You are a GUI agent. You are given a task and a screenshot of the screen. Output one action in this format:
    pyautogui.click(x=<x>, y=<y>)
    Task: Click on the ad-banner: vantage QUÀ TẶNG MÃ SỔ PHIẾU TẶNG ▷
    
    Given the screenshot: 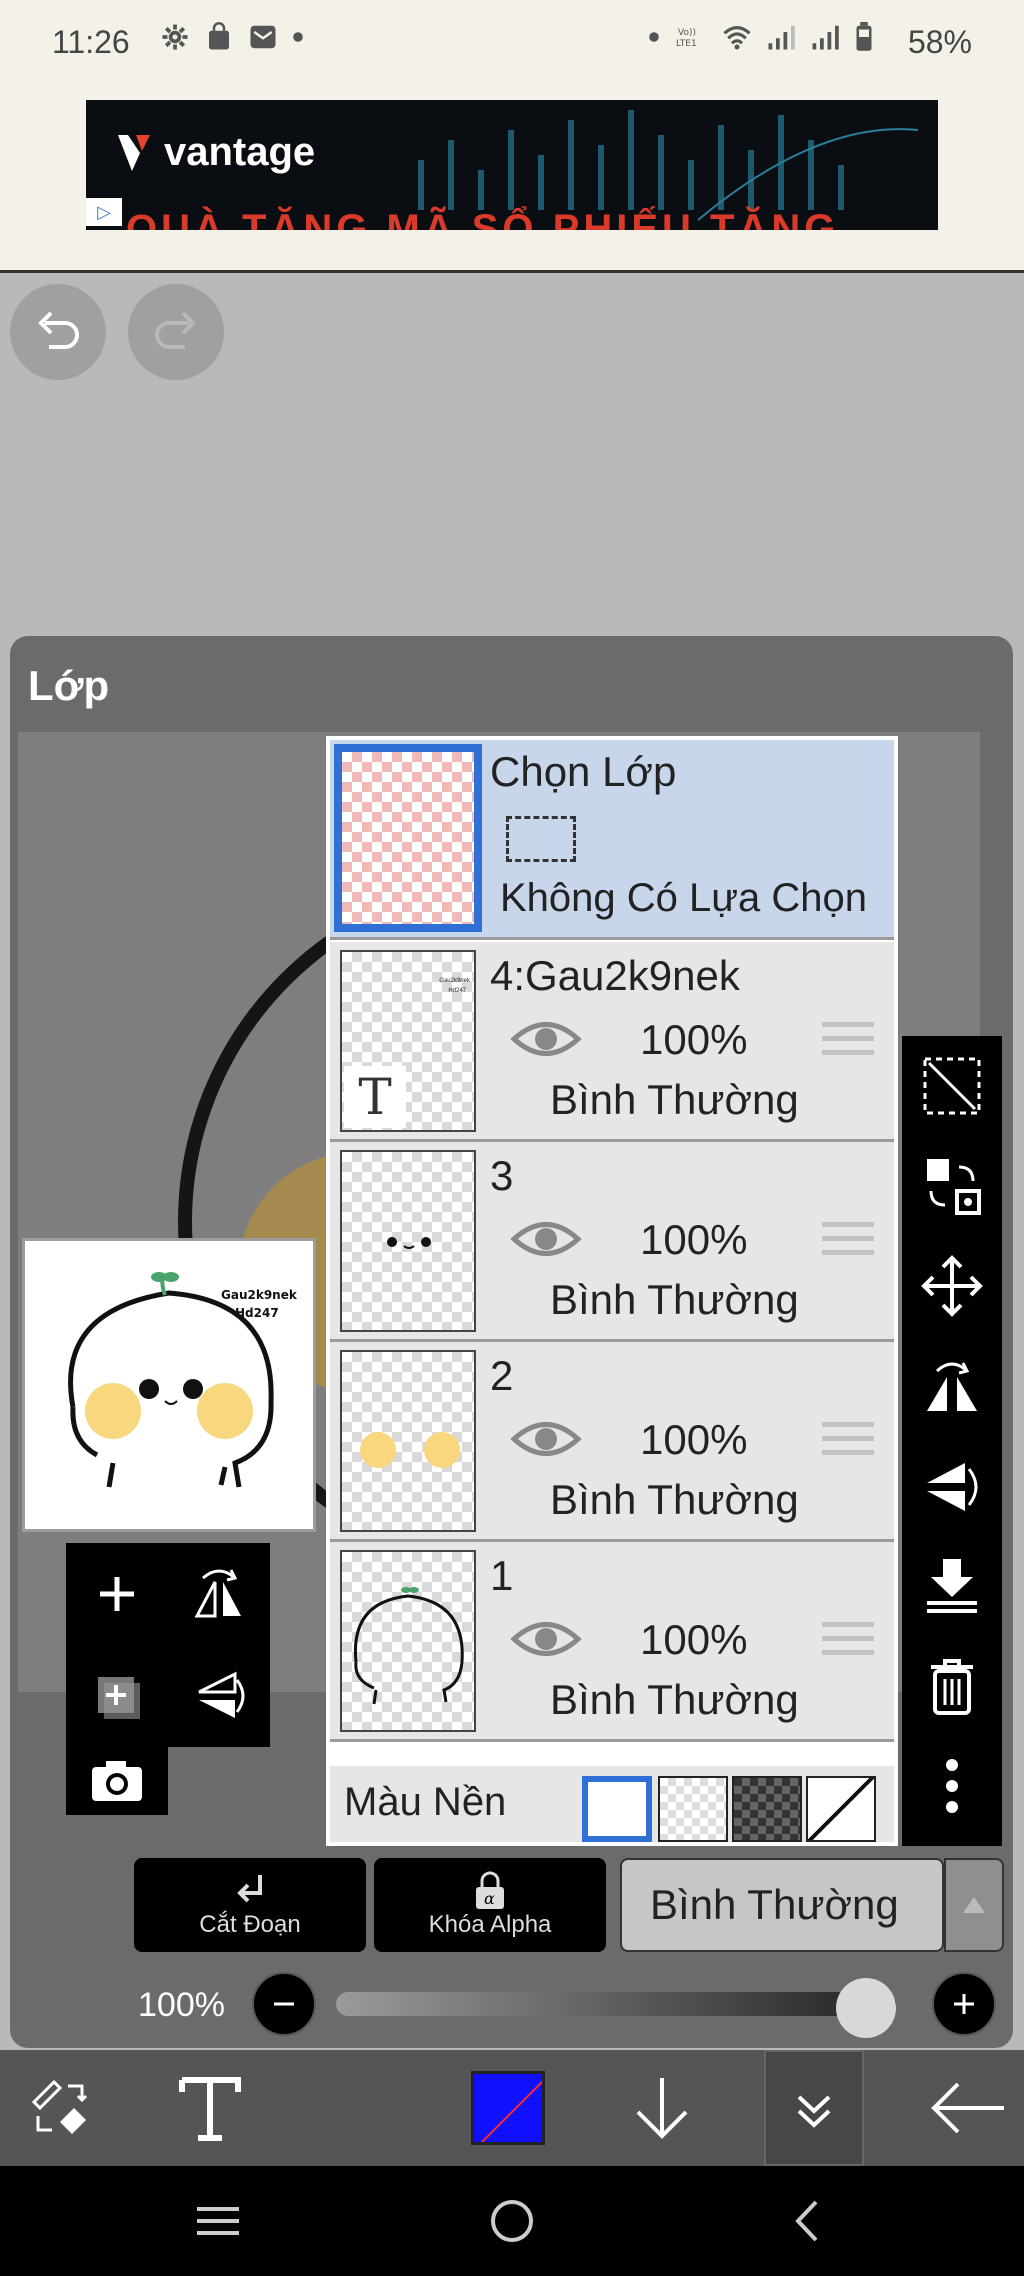 What is the action you would take?
    pyautogui.click(x=512, y=165)
    